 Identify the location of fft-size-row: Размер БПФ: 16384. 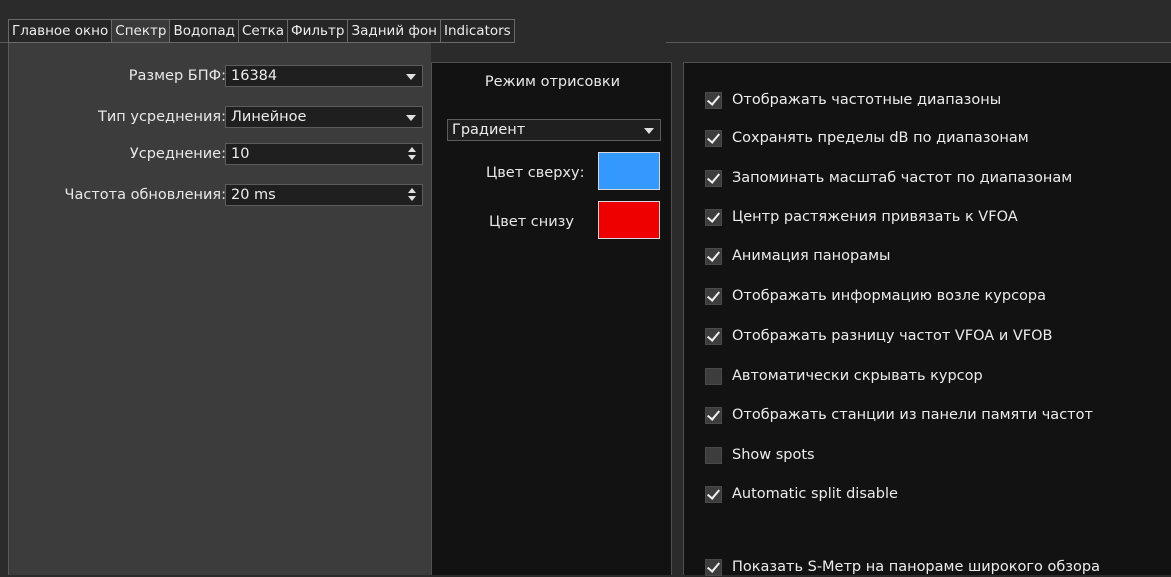
(220, 77).